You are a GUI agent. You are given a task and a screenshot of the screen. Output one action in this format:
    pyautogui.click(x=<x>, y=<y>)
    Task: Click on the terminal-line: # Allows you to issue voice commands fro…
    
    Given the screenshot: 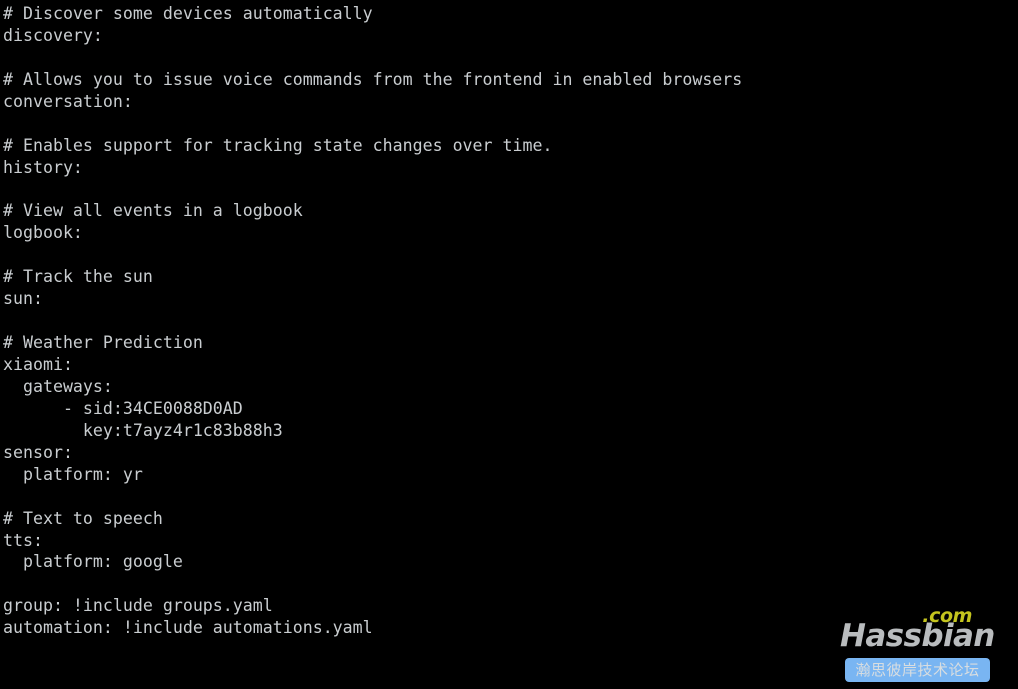 What is the action you would take?
    pyautogui.click(x=373, y=79)
    